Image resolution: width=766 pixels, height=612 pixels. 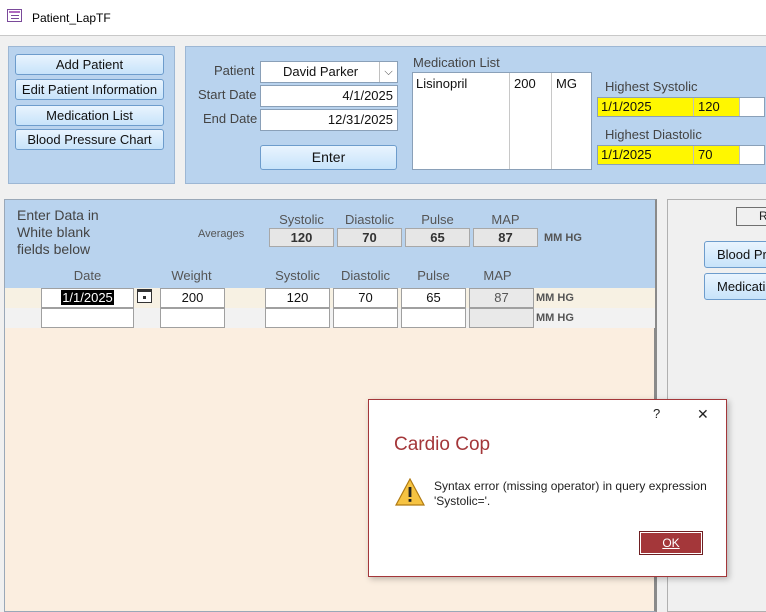 I want to click on highest-systolic-field: 1/1/2025 120, so click(x=681, y=107).